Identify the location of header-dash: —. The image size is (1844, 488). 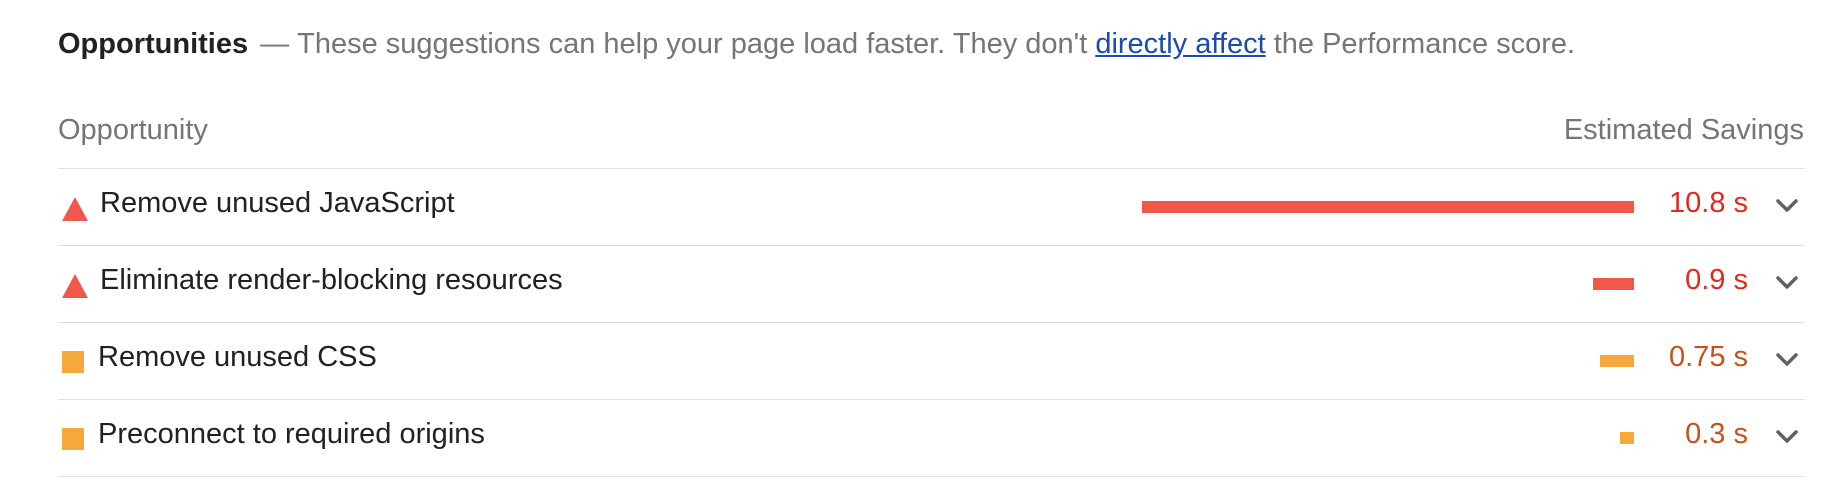
(275, 44).